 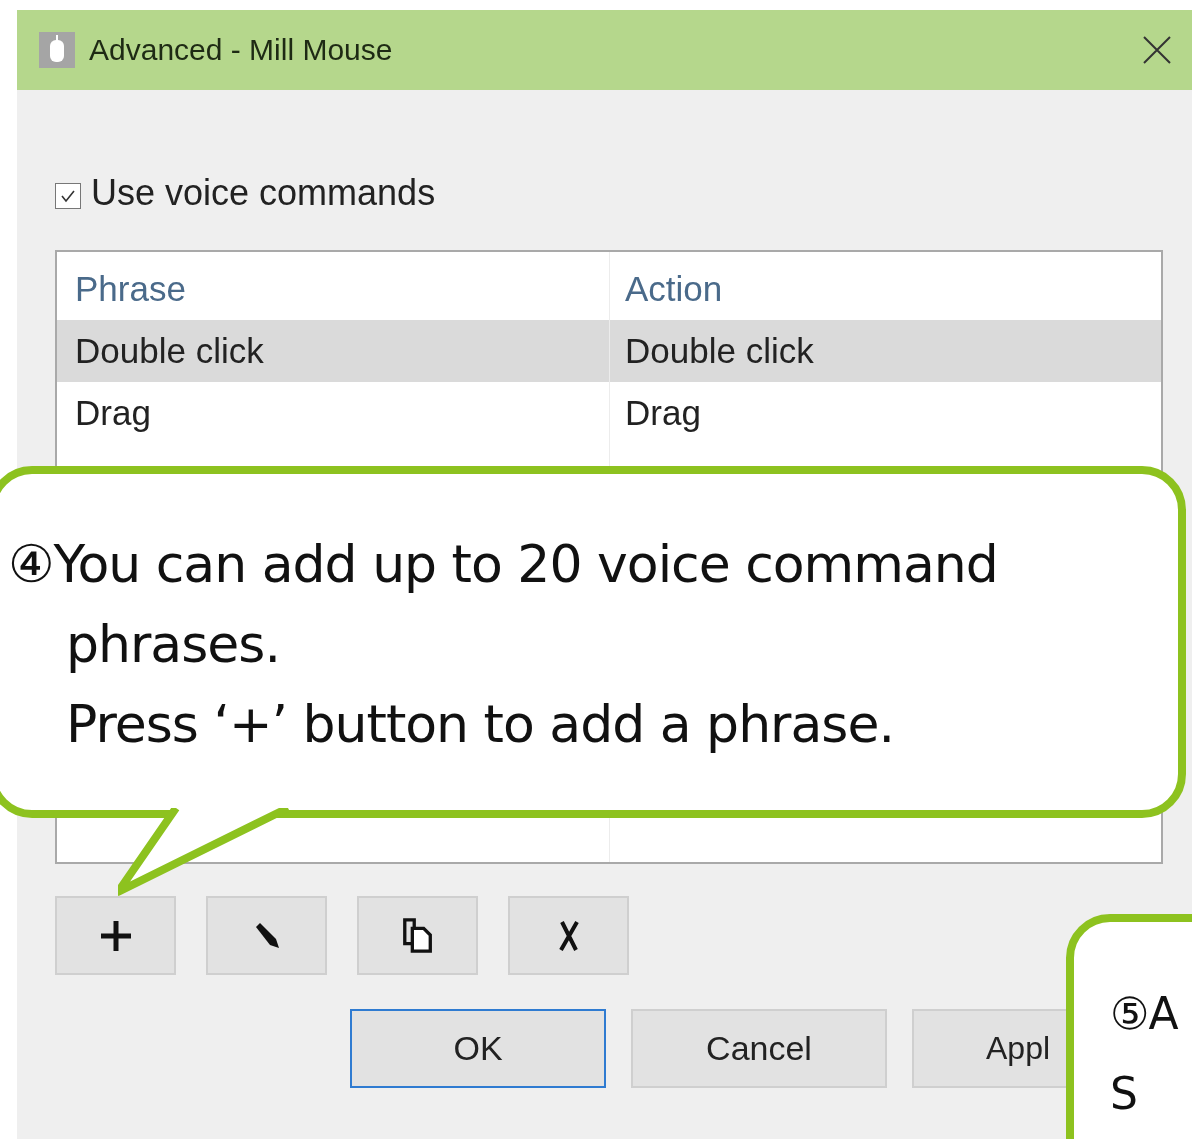 I want to click on window-title: Advanced - Mill Mouse, so click(x=241, y=50).